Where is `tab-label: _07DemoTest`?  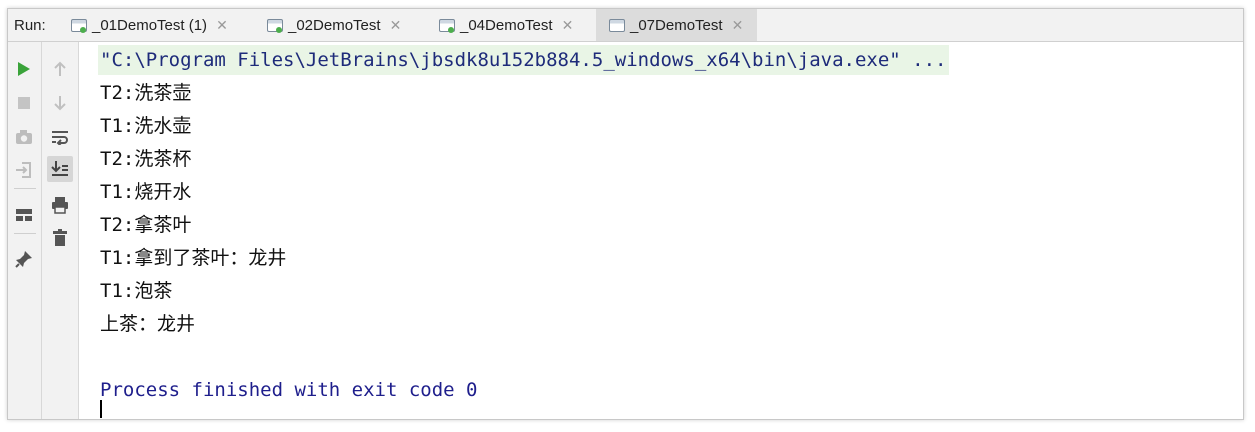 tab-label: _07DemoTest is located at coordinates (676, 25).